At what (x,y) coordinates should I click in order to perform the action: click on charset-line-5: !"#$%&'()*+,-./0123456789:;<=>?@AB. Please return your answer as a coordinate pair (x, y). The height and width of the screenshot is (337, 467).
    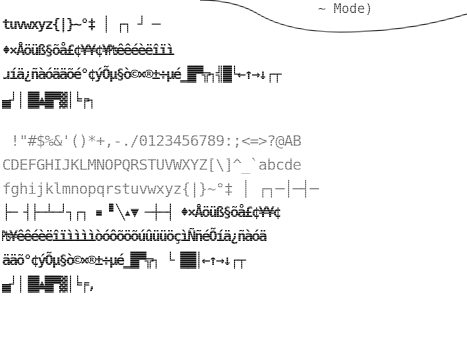
    Looking at the image, I should click on (152, 141).